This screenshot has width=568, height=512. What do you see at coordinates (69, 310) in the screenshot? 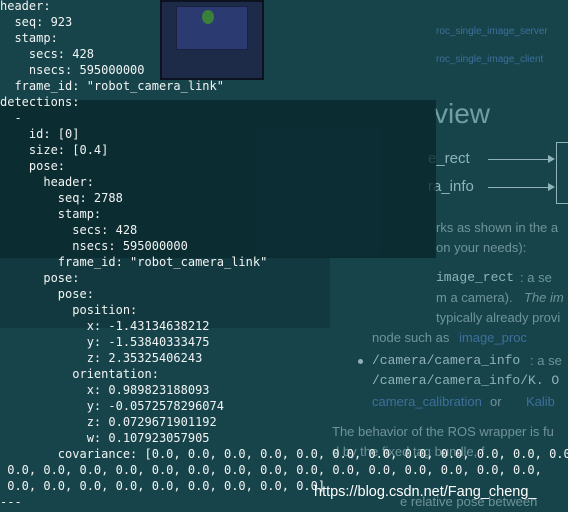
I see `terminal-line: position:` at bounding box center [69, 310].